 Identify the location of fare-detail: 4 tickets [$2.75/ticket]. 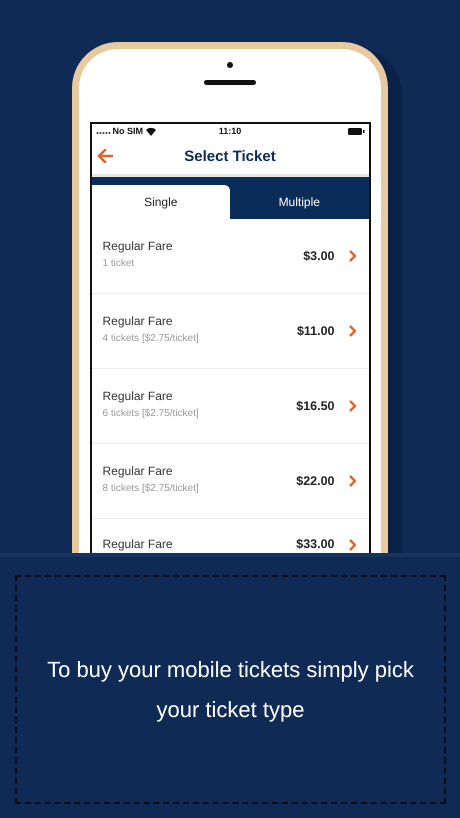
(151, 338).